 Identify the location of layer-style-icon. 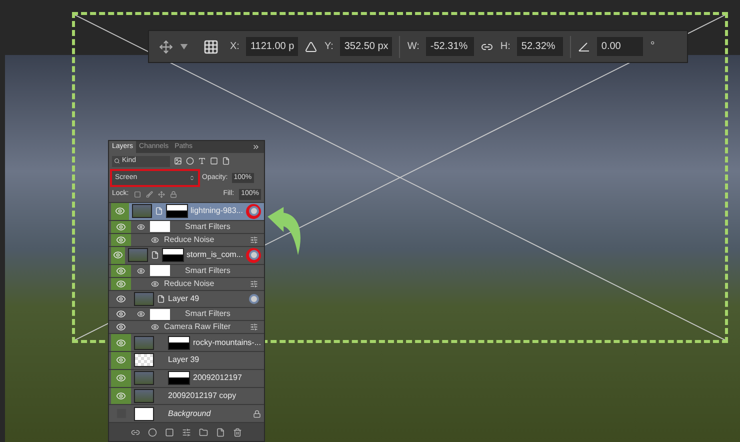
(152, 432).